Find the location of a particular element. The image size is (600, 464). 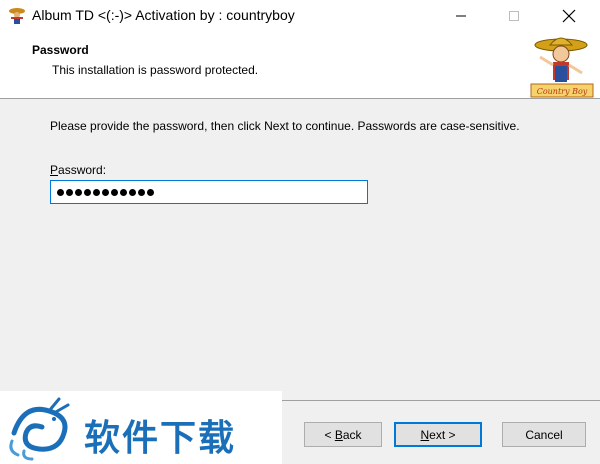

page-subtitle: This installation is password protected. is located at coordinates (155, 70).